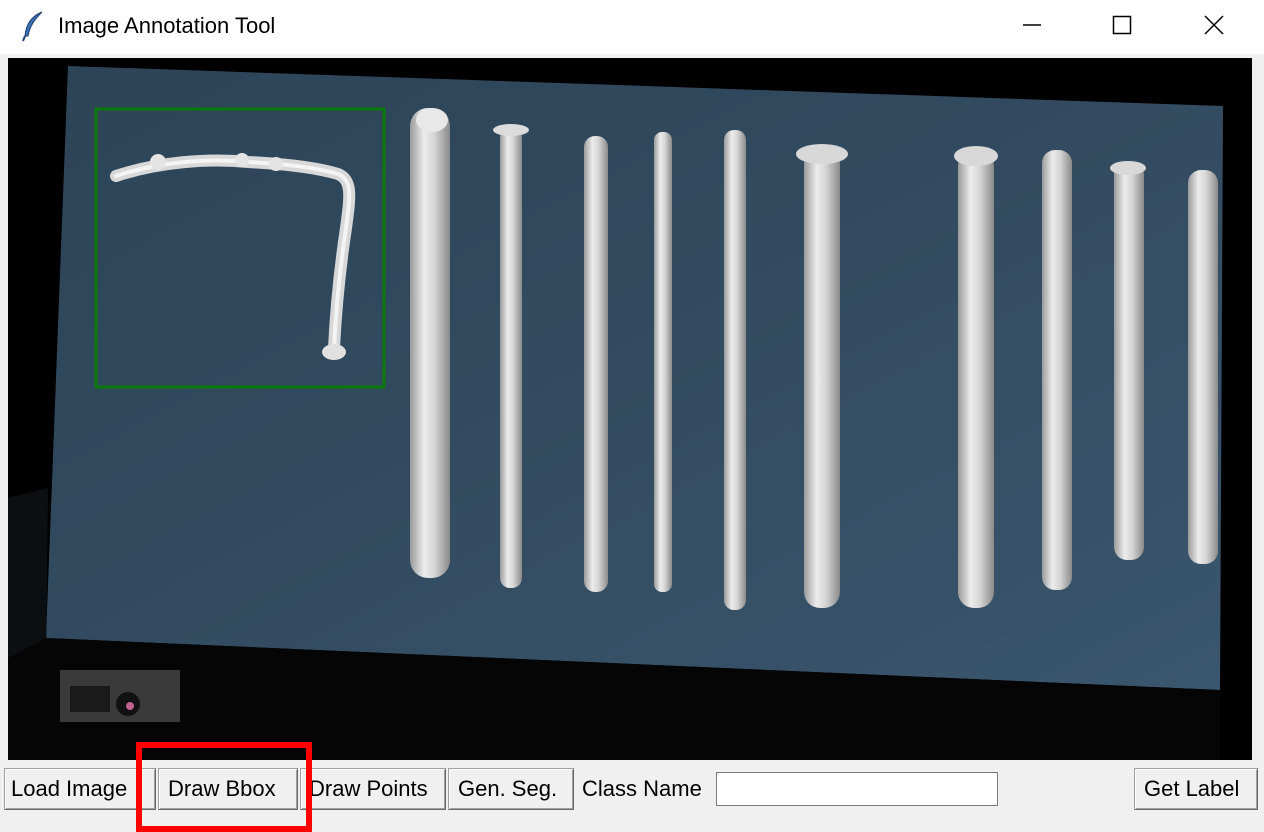 This screenshot has height=832, width=1264. Describe the element at coordinates (1261, 409) in the screenshot. I see `window-border-right` at that location.